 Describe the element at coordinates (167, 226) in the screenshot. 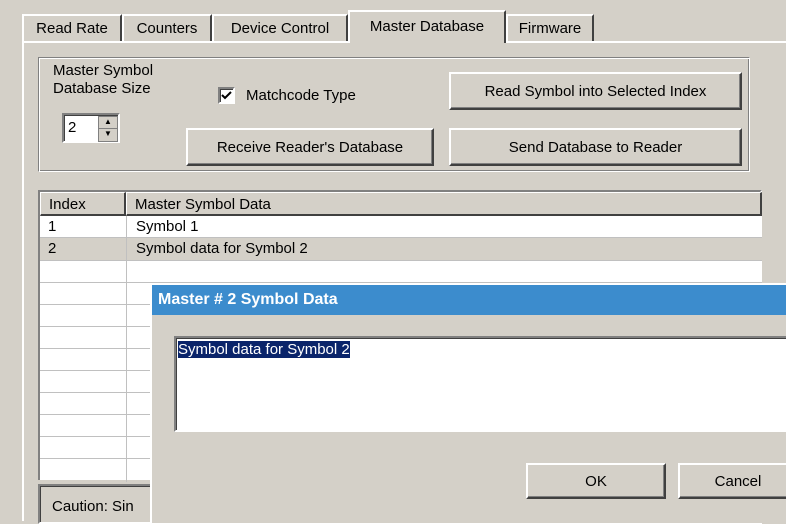

I see `row-data: Symbol 1` at that location.